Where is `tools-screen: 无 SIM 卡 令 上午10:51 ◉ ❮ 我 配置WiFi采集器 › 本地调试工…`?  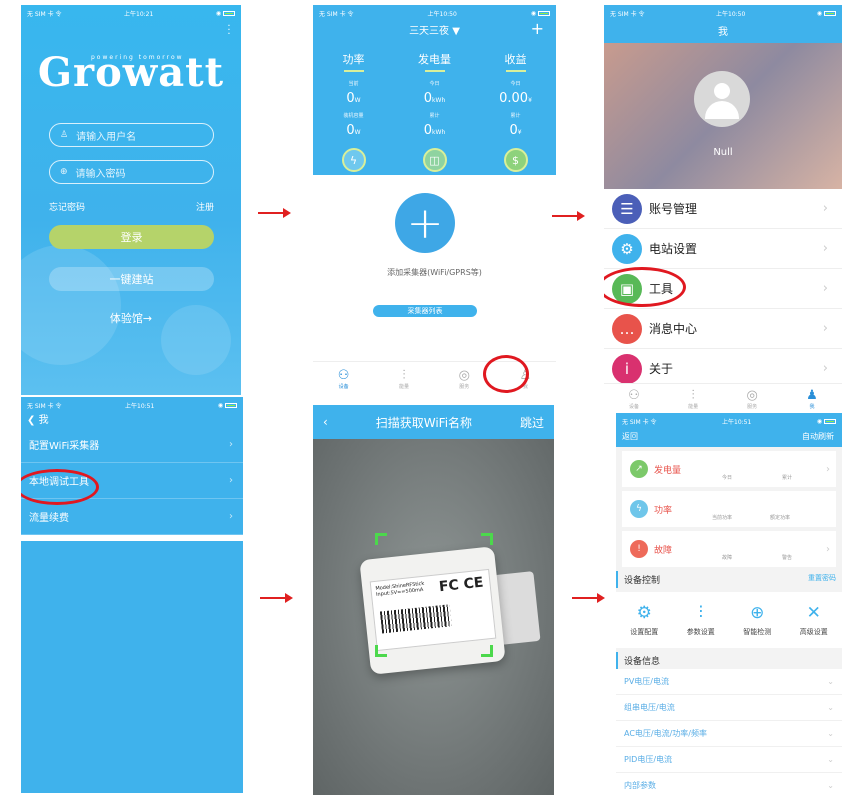
tools-screen: 无 SIM 卡 令 上午10:51 ◉ ❮ 我 配置WiFi采集器 › 本地调试工… is located at coordinates (132, 595).